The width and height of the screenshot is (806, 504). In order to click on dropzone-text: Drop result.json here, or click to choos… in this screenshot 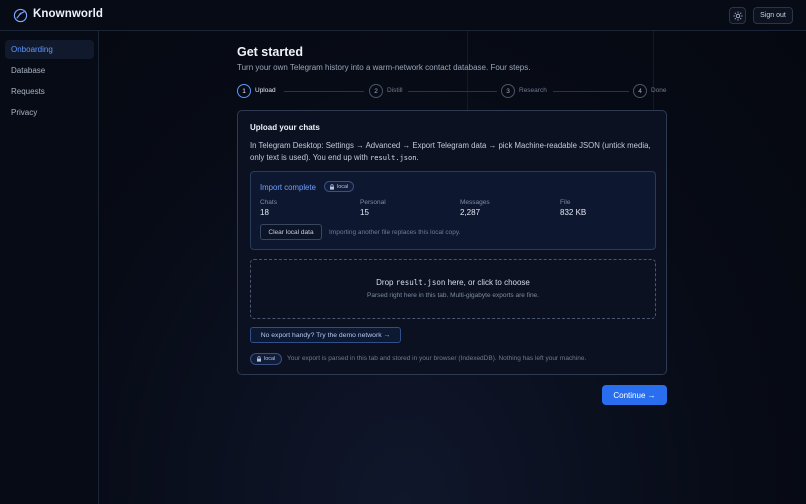, I will do `click(453, 282)`.